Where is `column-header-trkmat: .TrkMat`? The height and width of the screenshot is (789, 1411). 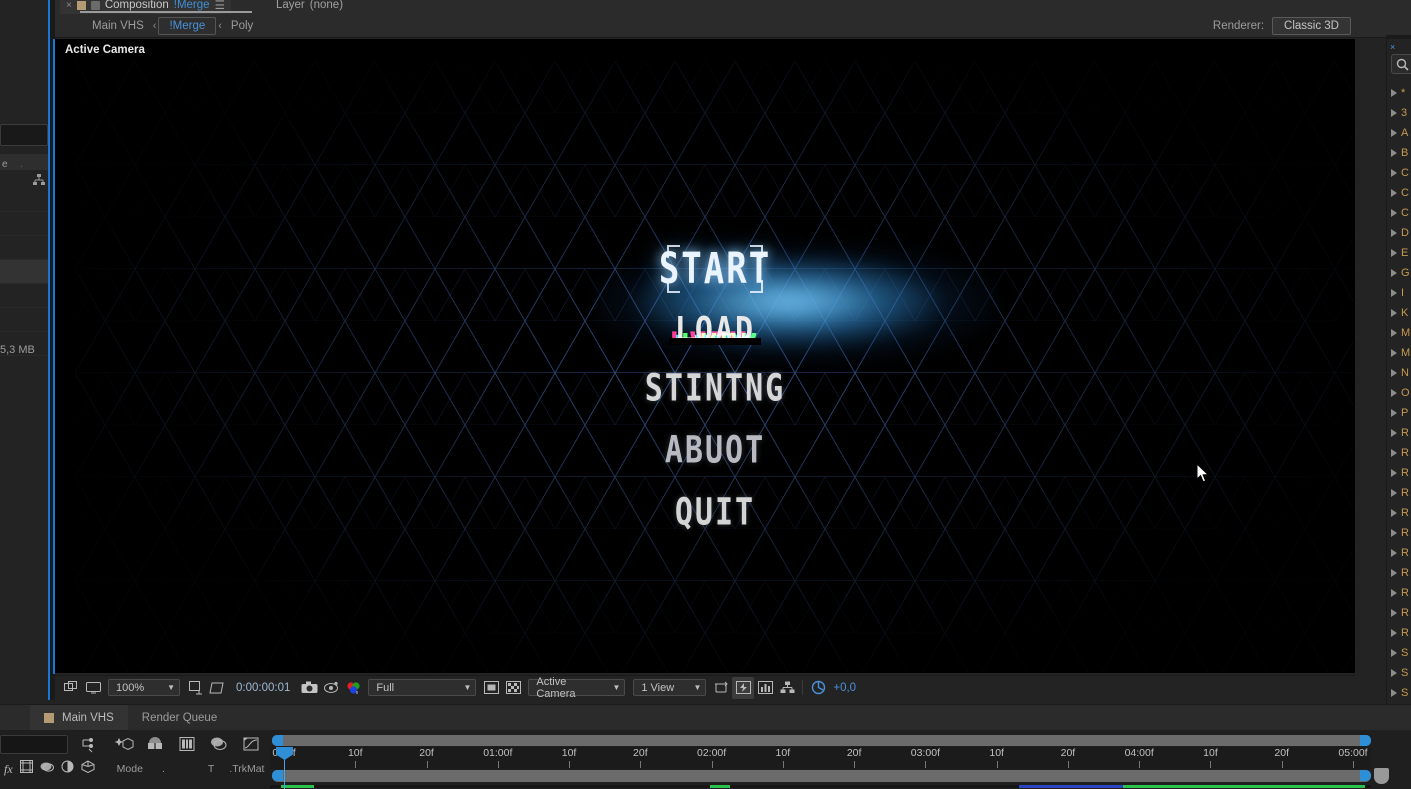 column-header-trkmat: .TrkMat is located at coordinates (246, 769).